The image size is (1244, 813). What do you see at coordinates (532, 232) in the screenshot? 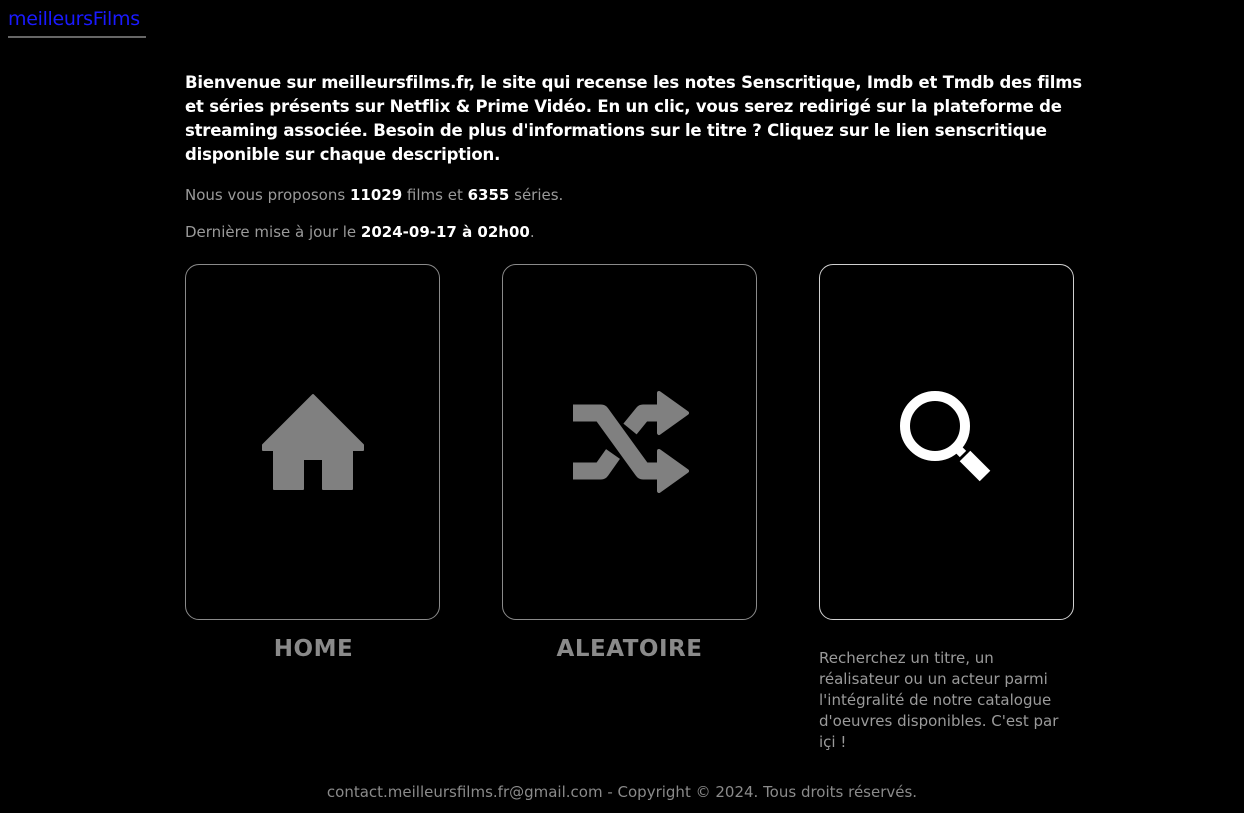
I see `update-suffix: .` at bounding box center [532, 232].